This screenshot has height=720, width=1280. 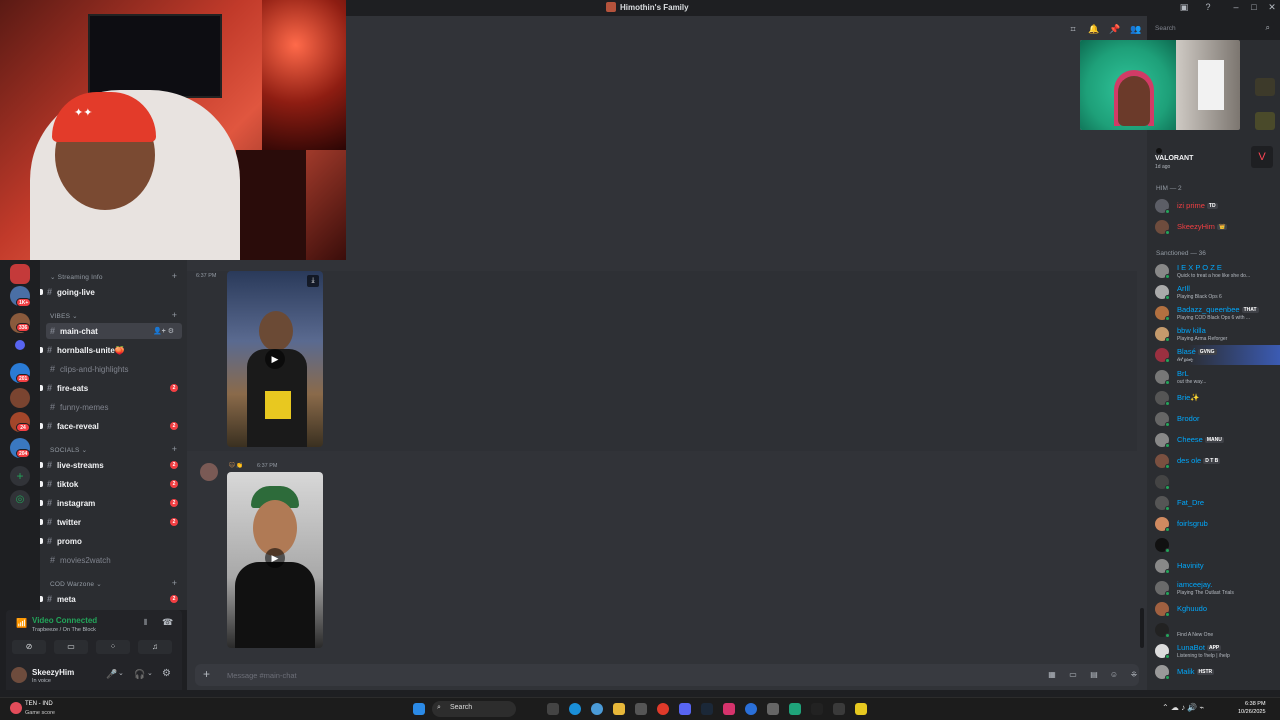 I want to click on instagram-icon, so click(x=729, y=709).